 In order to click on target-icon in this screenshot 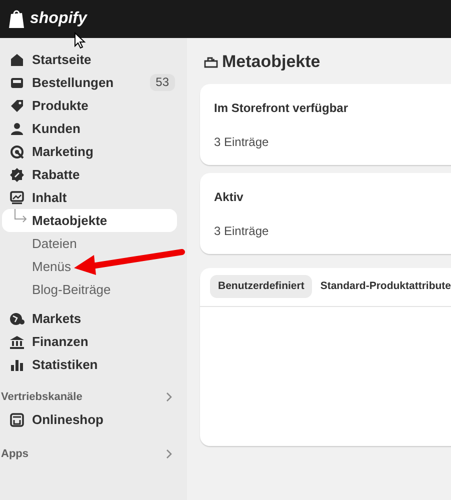, I will do `click(17, 152)`.